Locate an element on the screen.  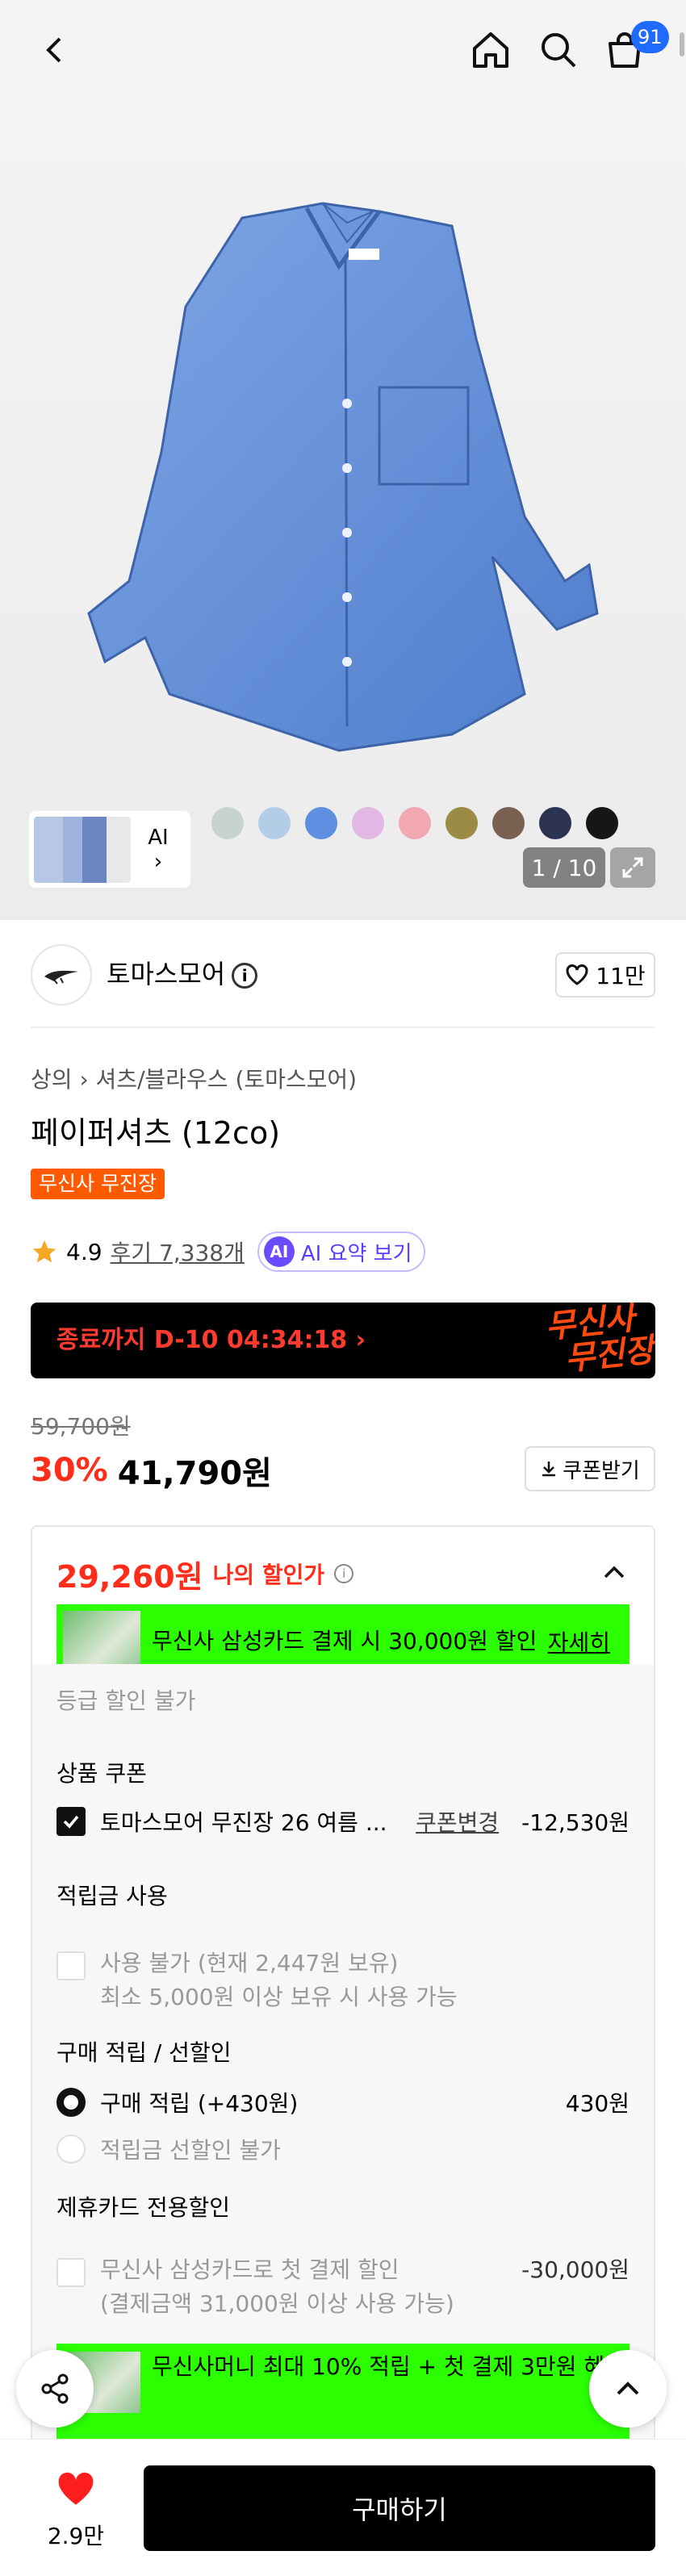
brand-like-button: 11만 is located at coordinates (605, 974).